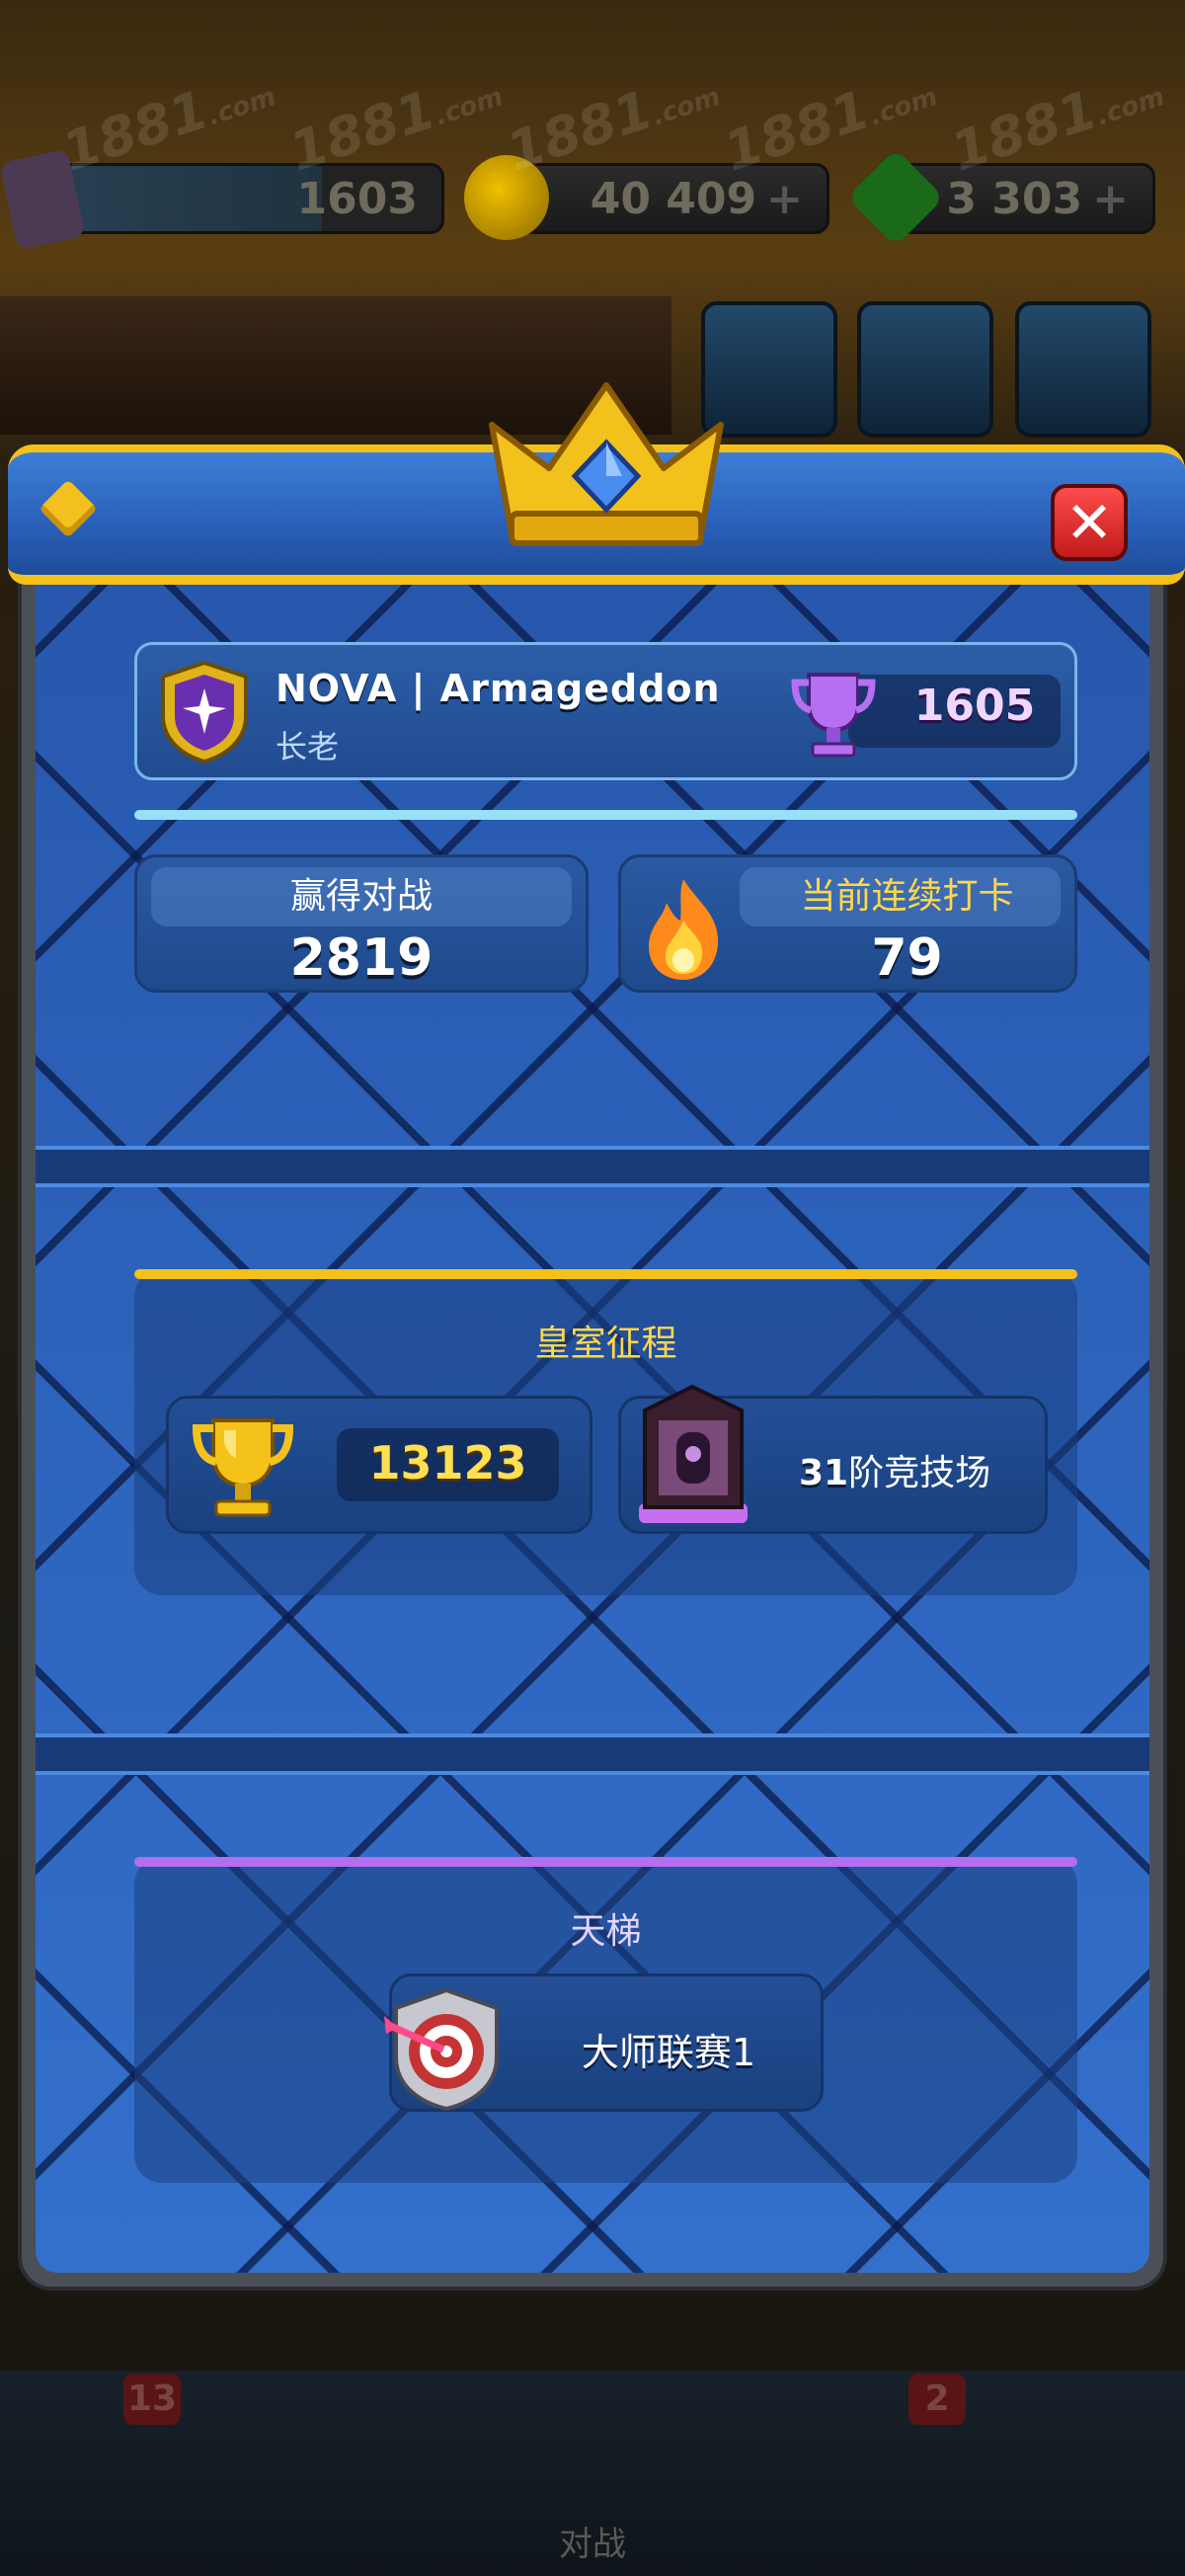 The image size is (1185, 2576). Describe the element at coordinates (507, 197) in the screenshot. I see `gold-coin-icon` at that location.